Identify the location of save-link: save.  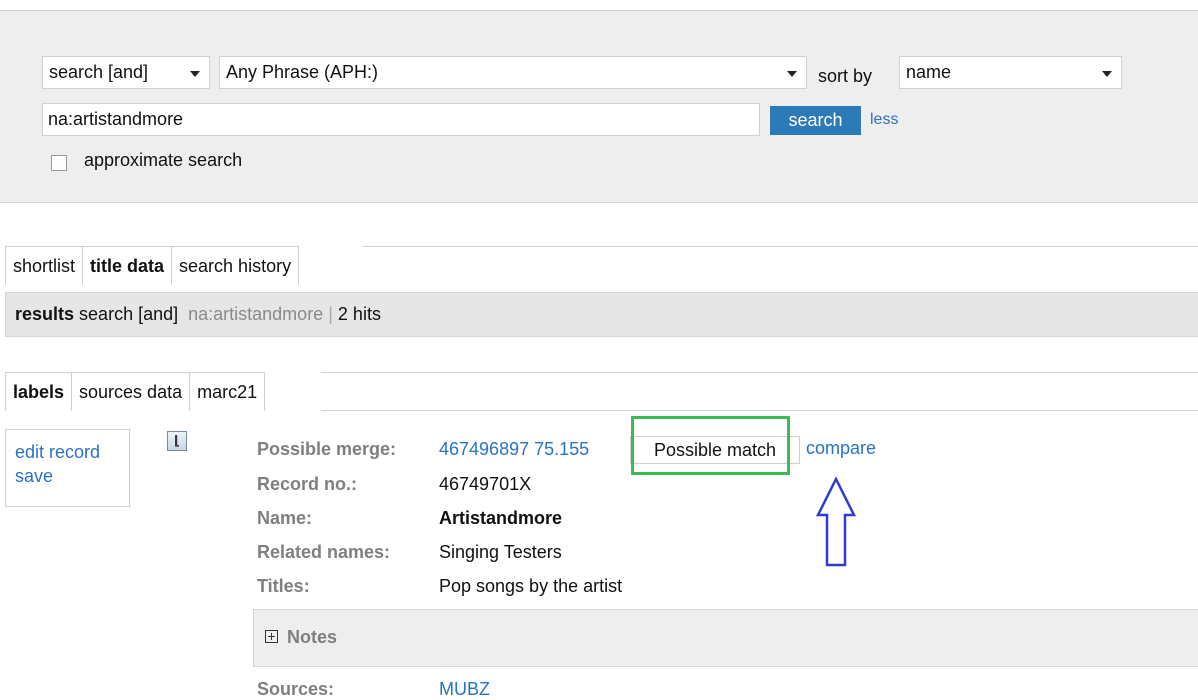
(72, 476).